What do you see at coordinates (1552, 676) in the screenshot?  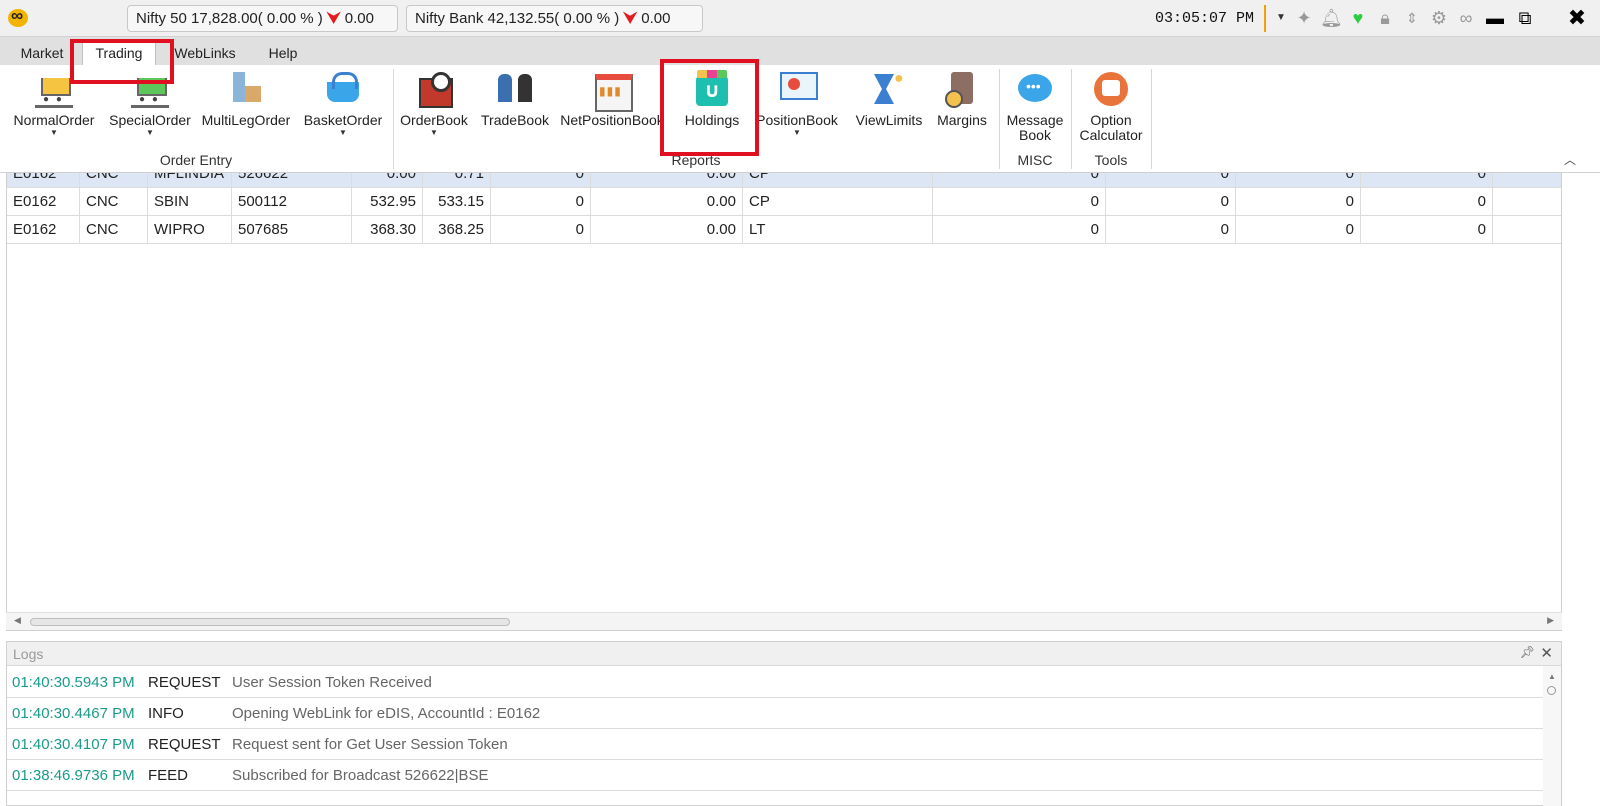 I see `scroll-up-icon: ▲` at bounding box center [1552, 676].